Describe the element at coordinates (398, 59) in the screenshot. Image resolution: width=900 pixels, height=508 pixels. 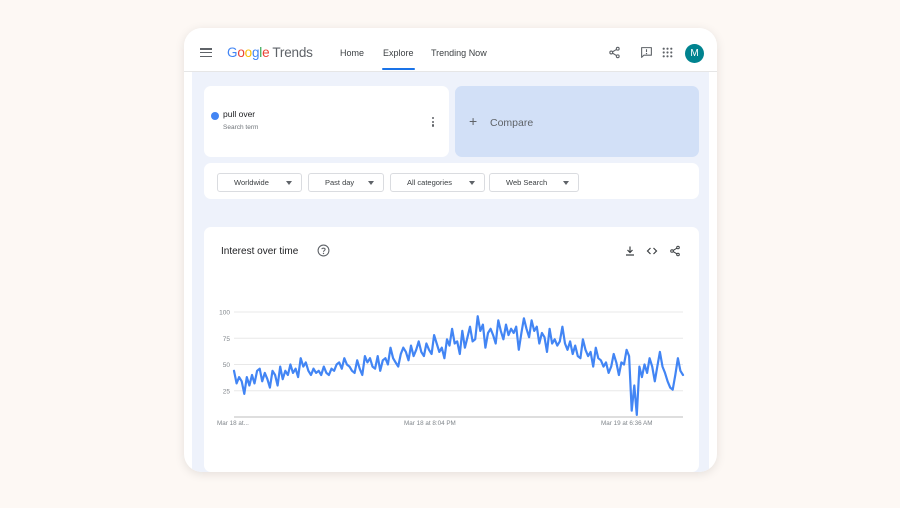
I see `nav-explore: Explore` at that location.